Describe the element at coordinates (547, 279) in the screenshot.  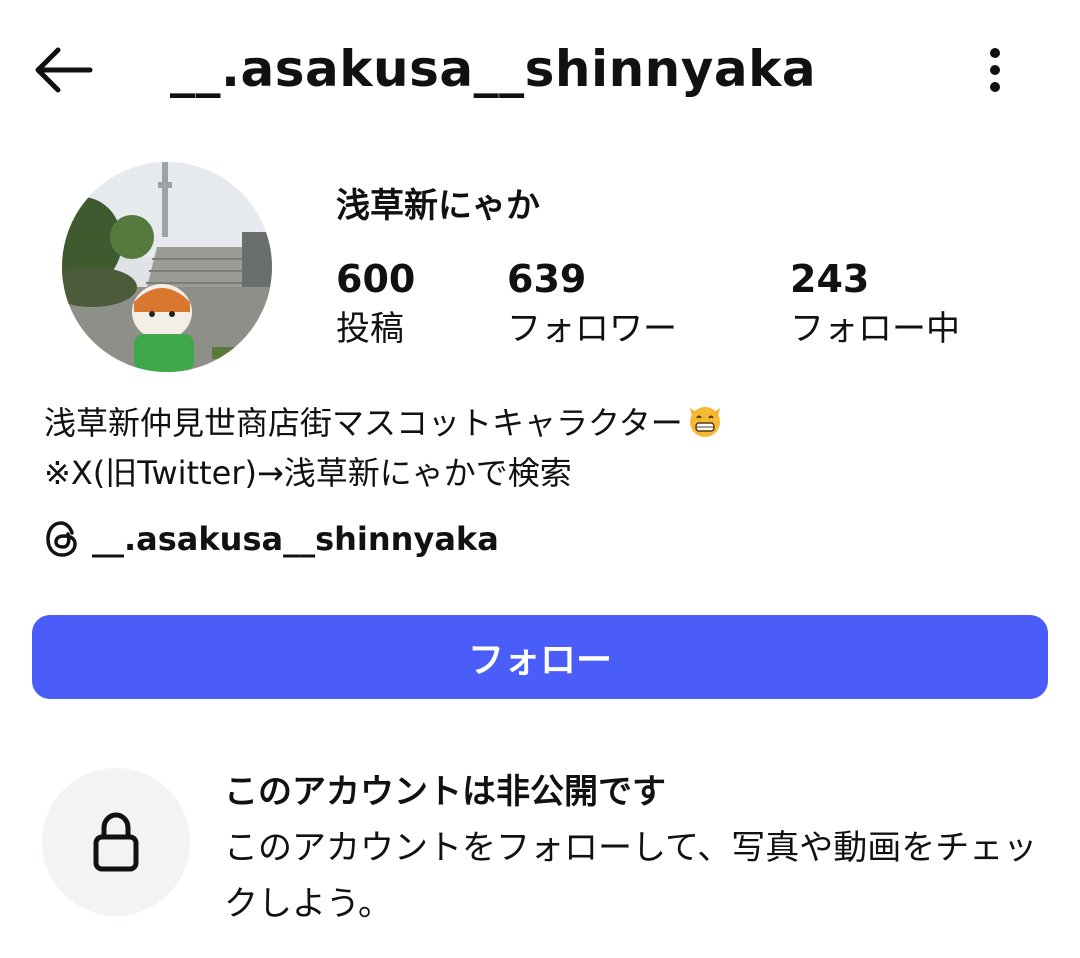
I see `followers-count: 639` at that location.